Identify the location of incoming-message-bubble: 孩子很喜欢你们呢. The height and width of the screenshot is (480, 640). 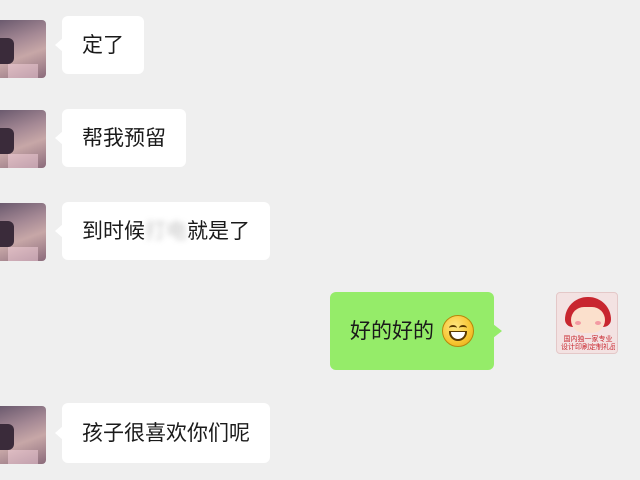
(162, 433).